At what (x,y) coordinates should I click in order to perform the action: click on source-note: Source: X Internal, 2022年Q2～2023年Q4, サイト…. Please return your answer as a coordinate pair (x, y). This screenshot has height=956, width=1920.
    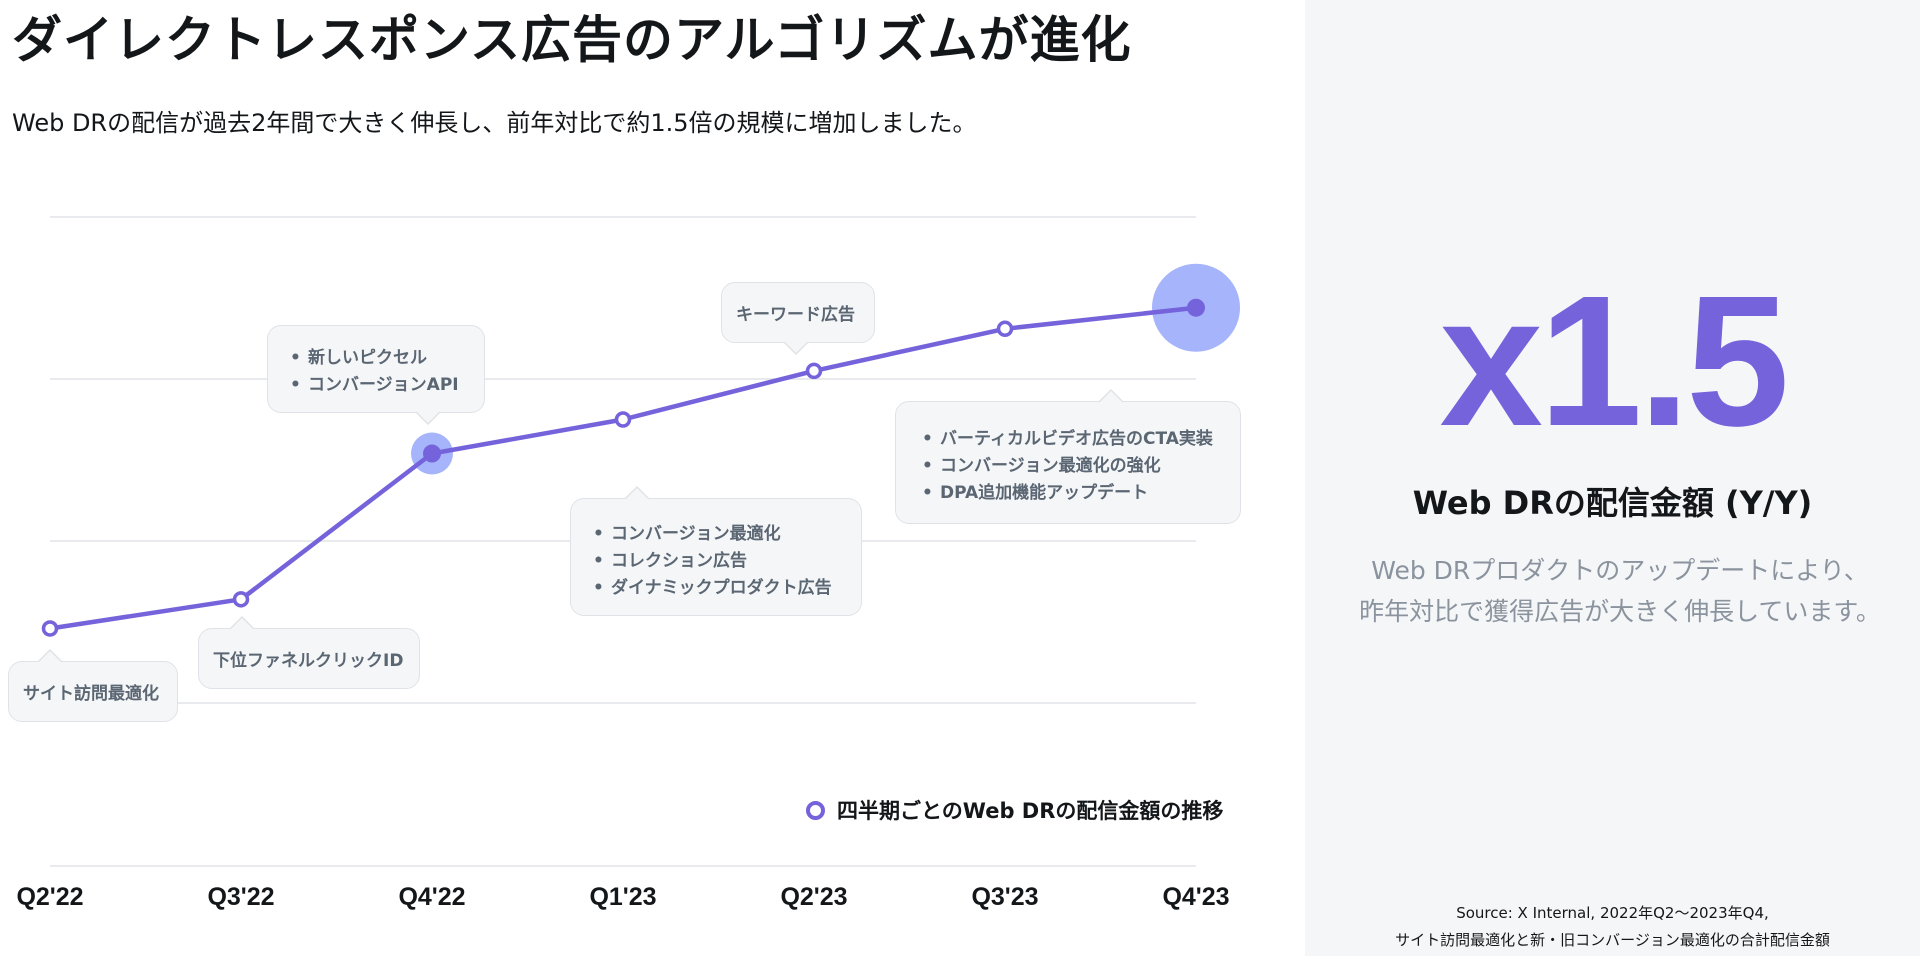
    Looking at the image, I should click on (1612, 927).